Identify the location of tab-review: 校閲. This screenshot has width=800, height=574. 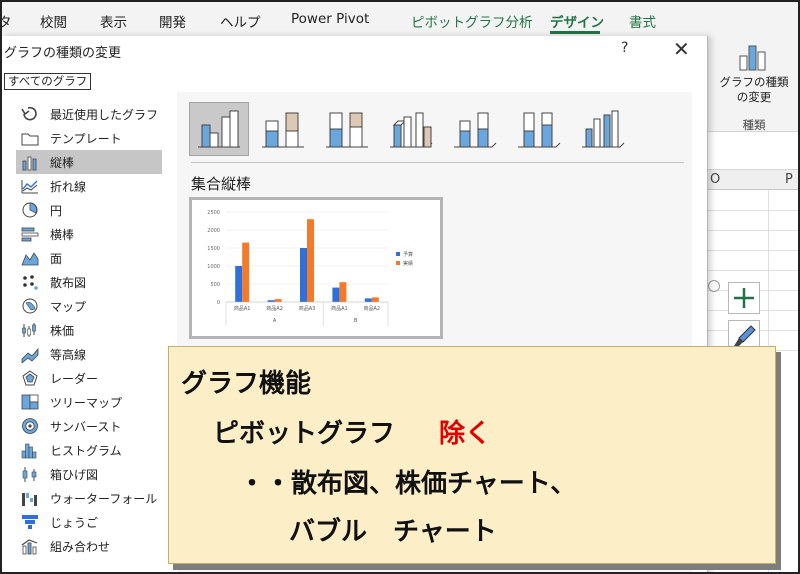
(53, 21).